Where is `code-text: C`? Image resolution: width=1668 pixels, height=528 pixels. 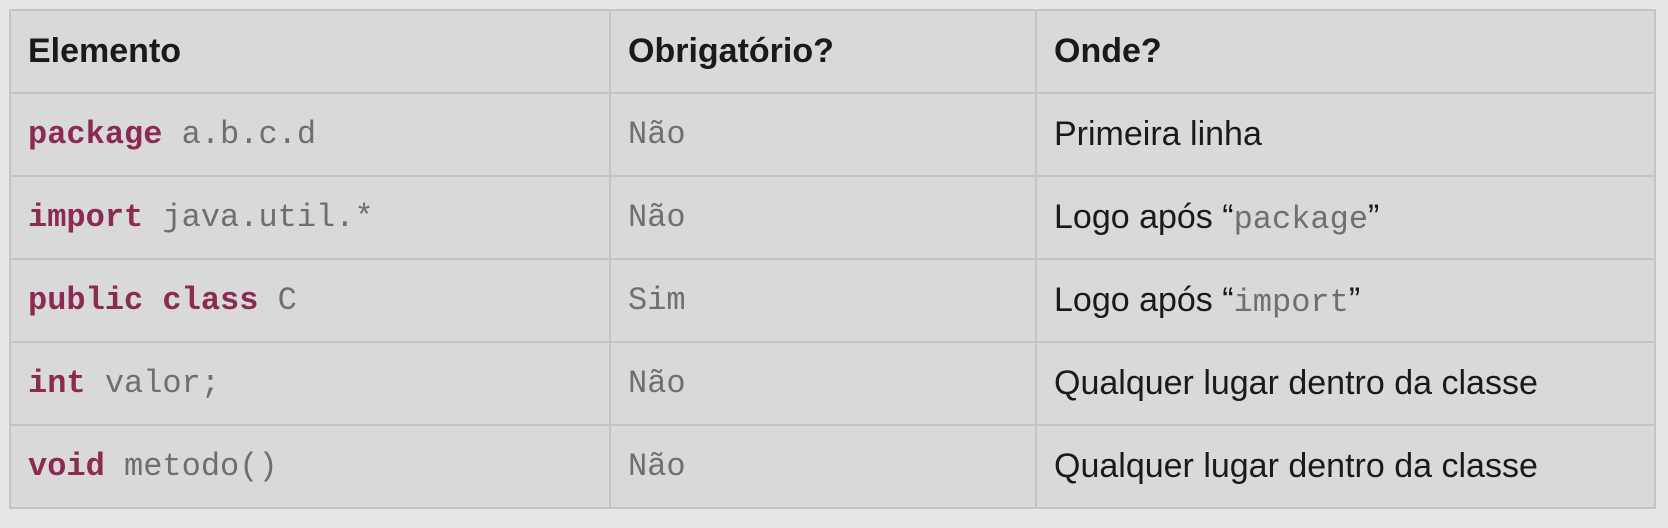 code-text: C is located at coordinates (287, 300).